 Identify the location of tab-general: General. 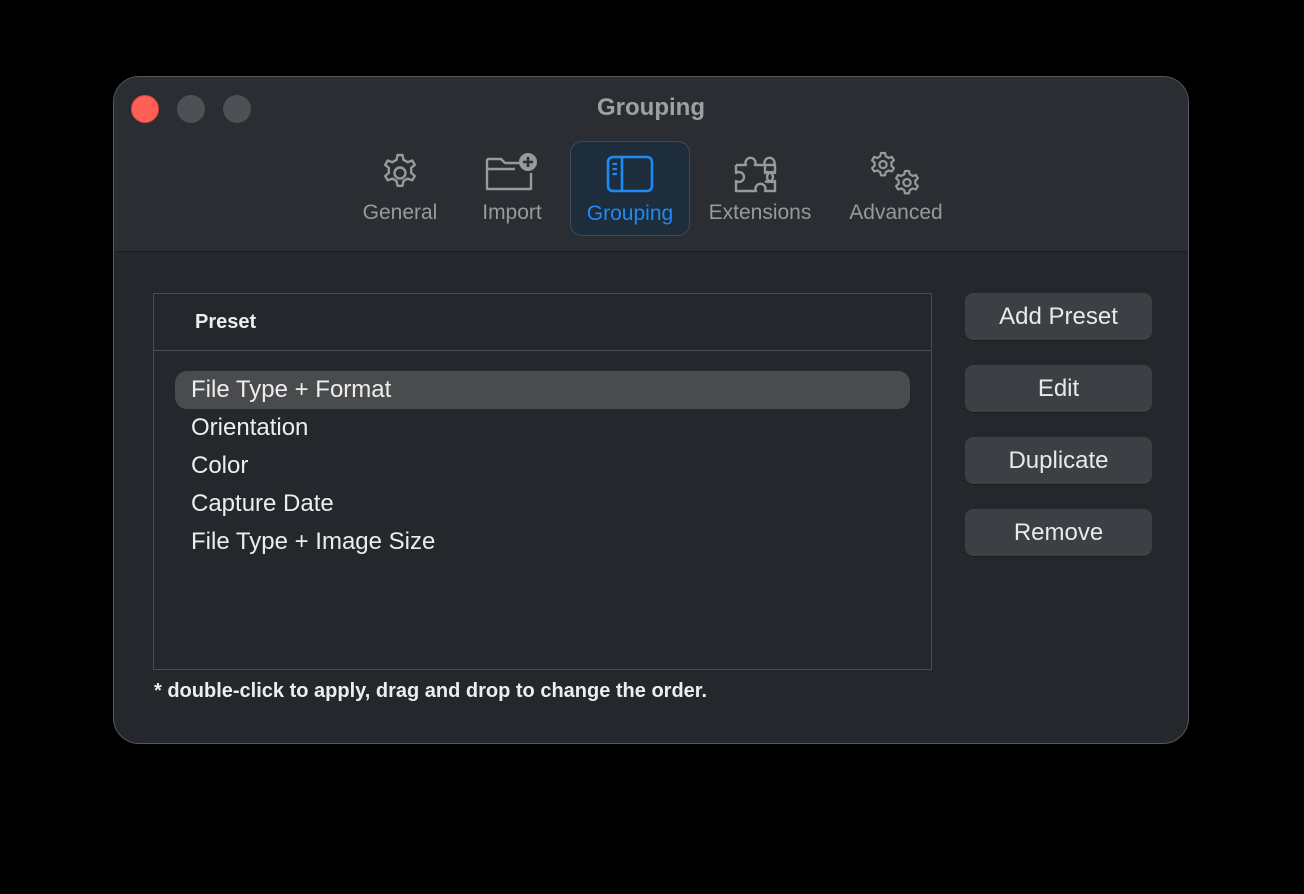
(400, 188).